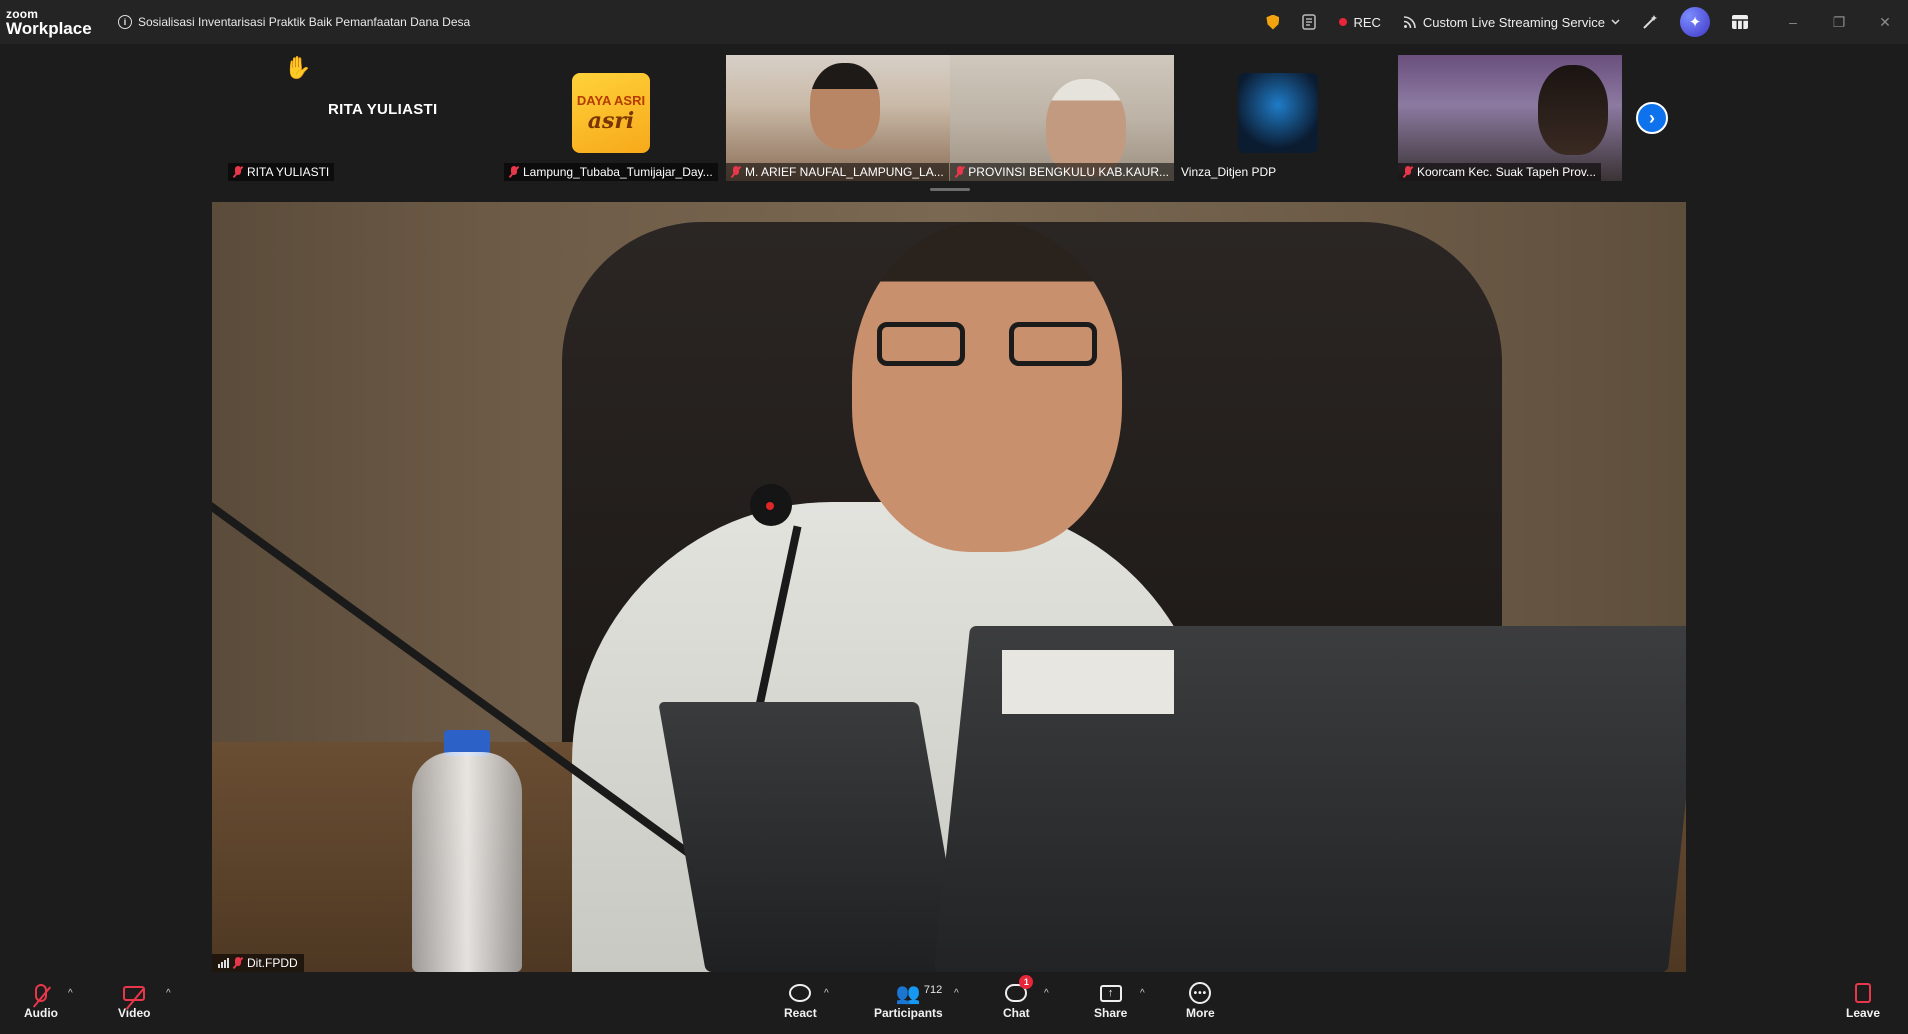 This screenshot has width=1908, height=1034. What do you see at coordinates (281, 172) in the screenshot?
I see `participant-name-tag: RITA YULIASTI` at bounding box center [281, 172].